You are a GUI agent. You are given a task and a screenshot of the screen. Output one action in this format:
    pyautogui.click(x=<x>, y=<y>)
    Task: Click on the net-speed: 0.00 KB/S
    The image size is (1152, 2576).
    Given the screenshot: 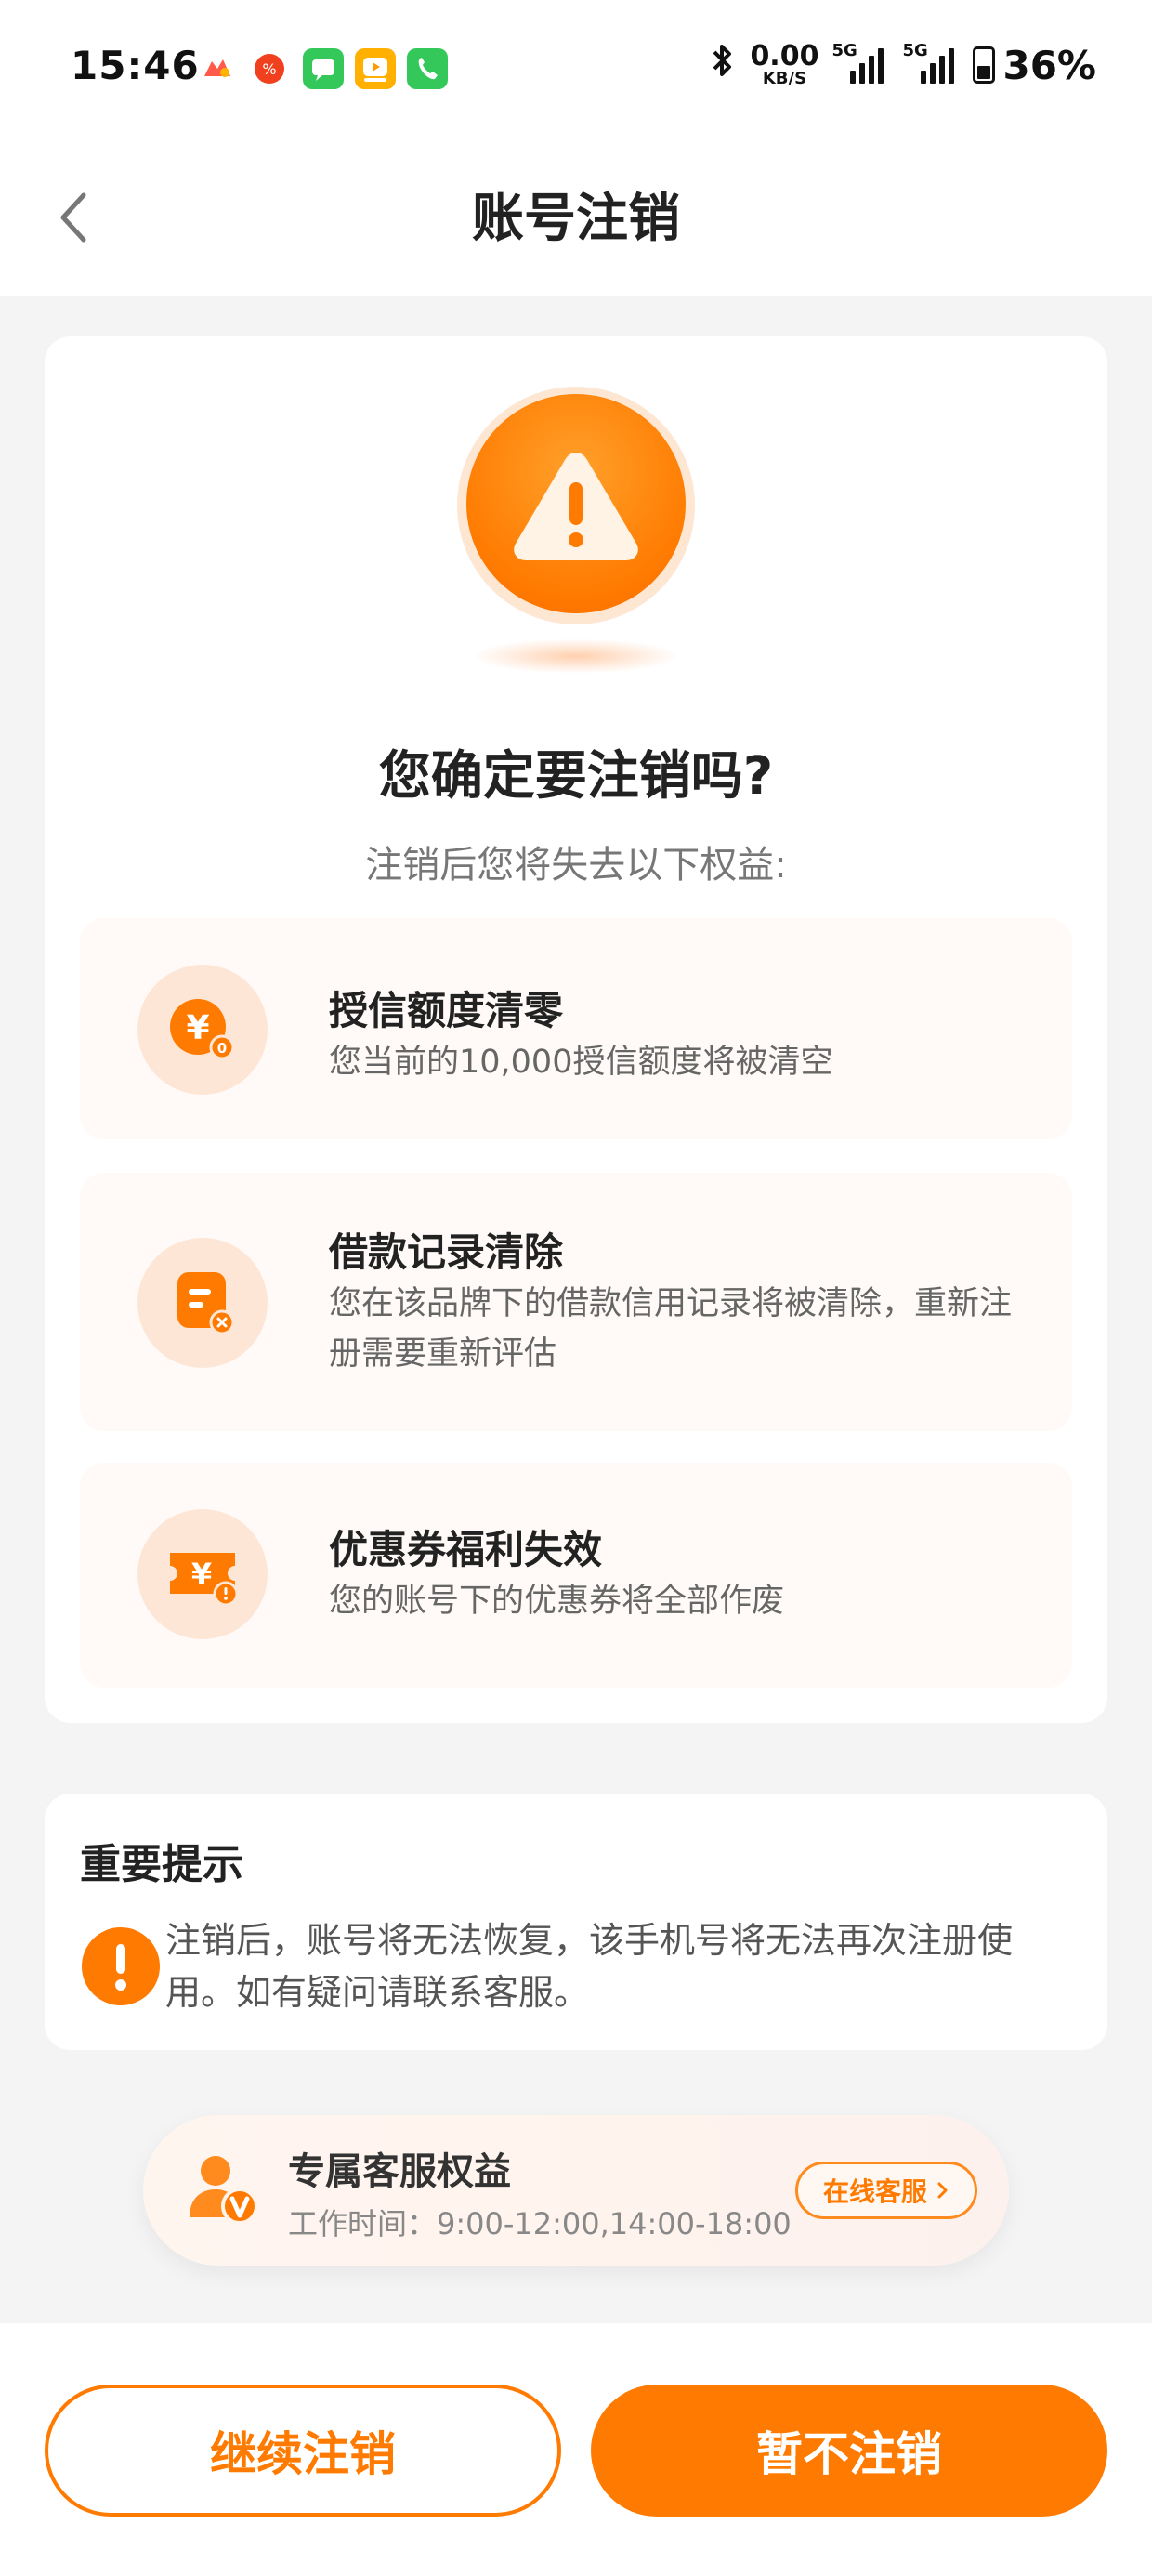 What is the action you would take?
    pyautogui.click(x=784, y=64)
    